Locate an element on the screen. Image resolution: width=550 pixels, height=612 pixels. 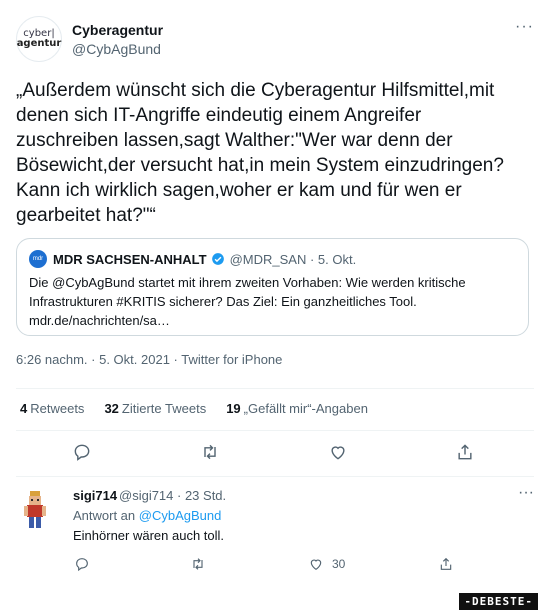
reply-meta: @sigi714 · 23 Std. is located at coordinates (173, 495).